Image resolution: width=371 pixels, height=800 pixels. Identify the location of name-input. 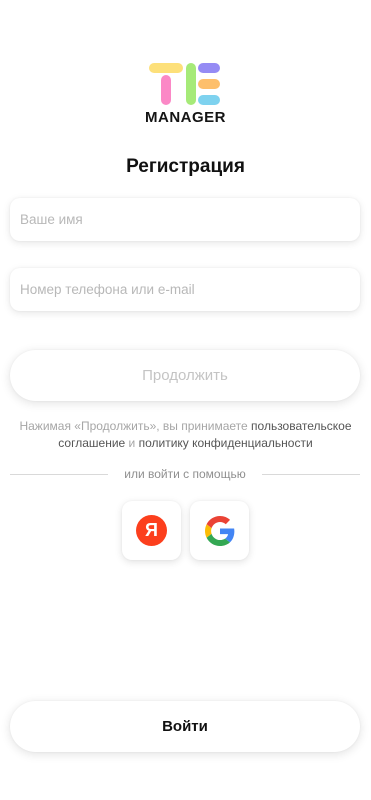
(185, 219).